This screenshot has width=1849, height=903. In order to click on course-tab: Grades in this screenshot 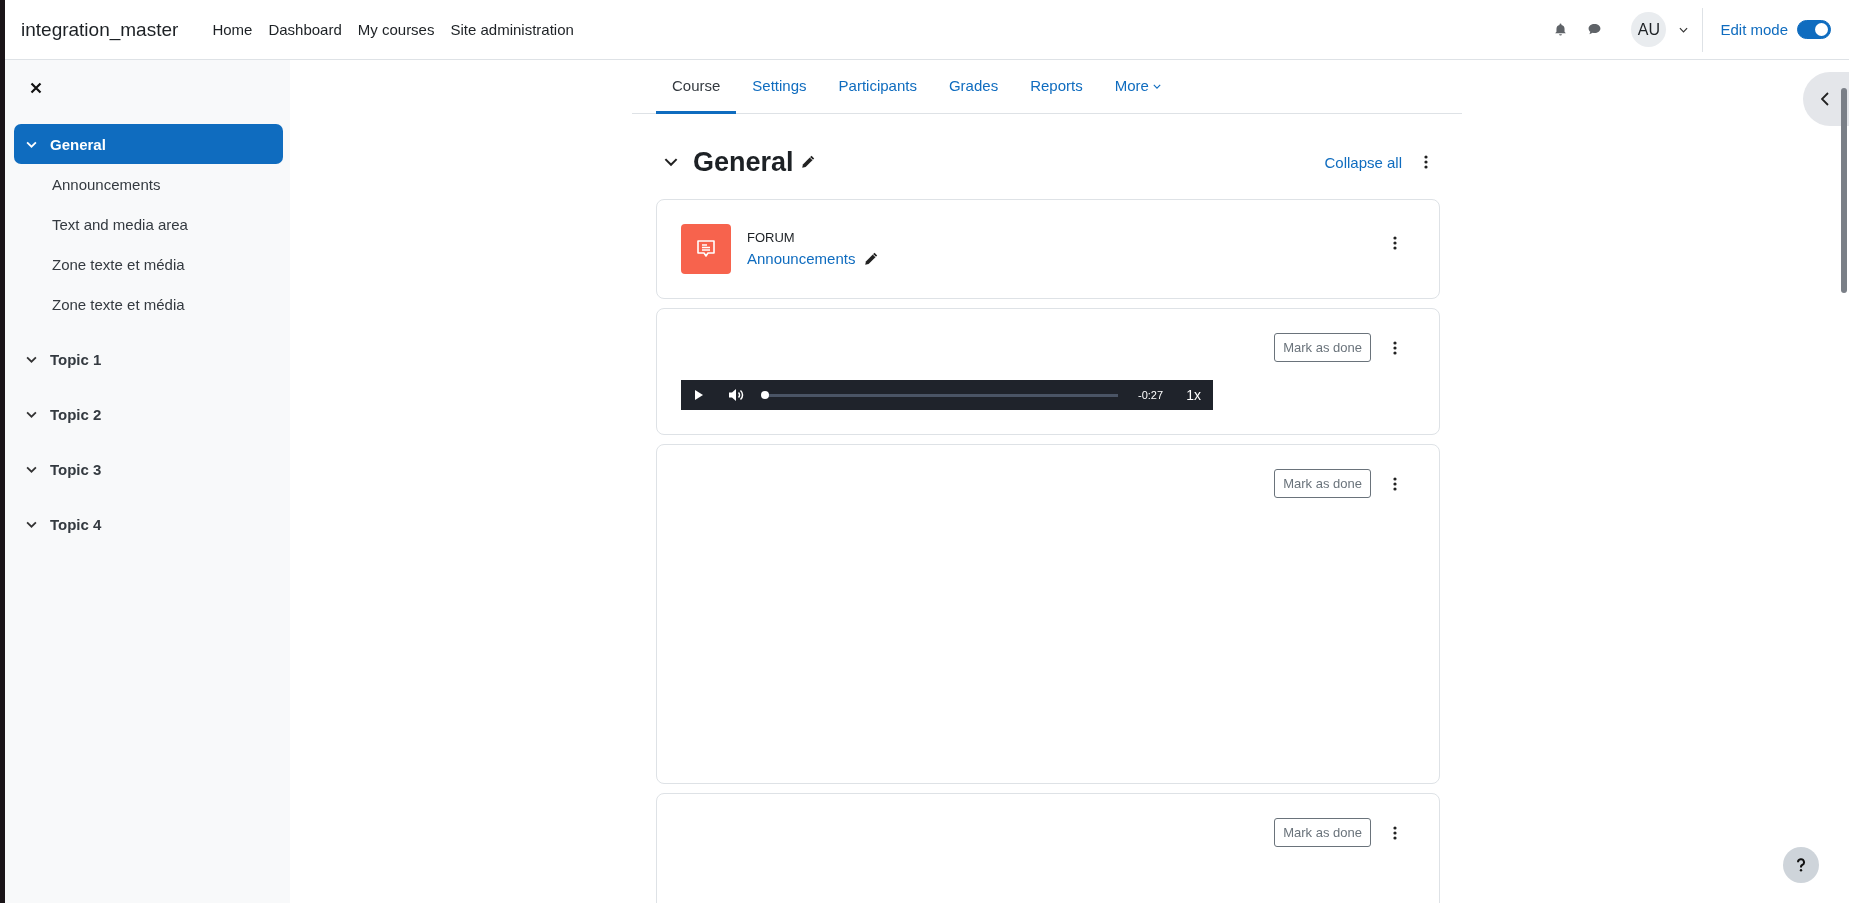, I will do `click(973, 87)`.